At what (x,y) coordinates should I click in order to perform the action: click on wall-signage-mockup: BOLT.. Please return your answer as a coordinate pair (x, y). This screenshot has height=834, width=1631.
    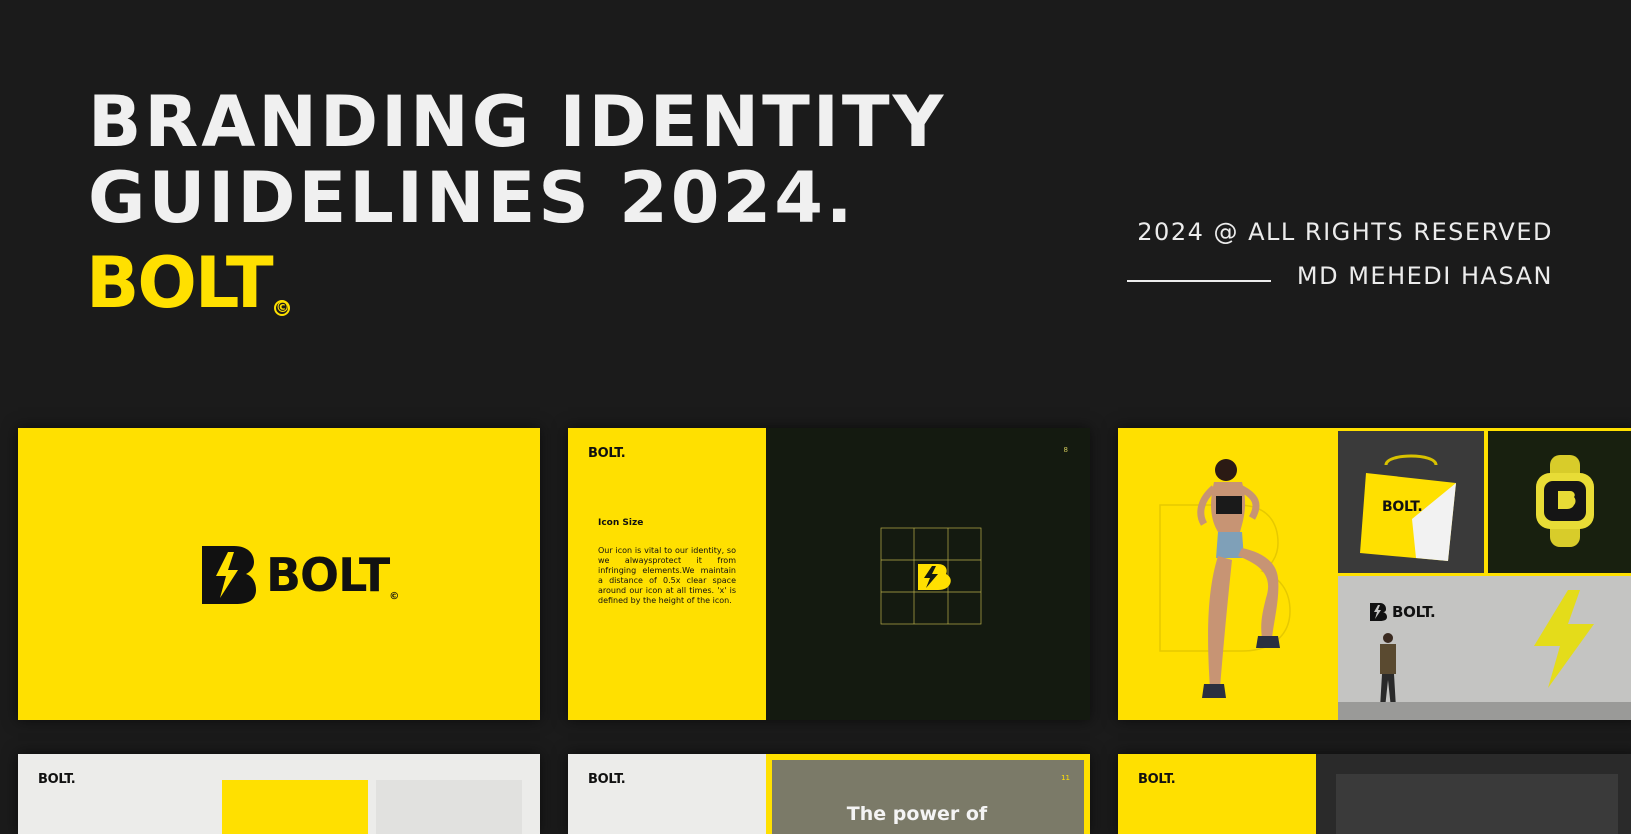
    Looking at the image, I should click on (1484, 648).